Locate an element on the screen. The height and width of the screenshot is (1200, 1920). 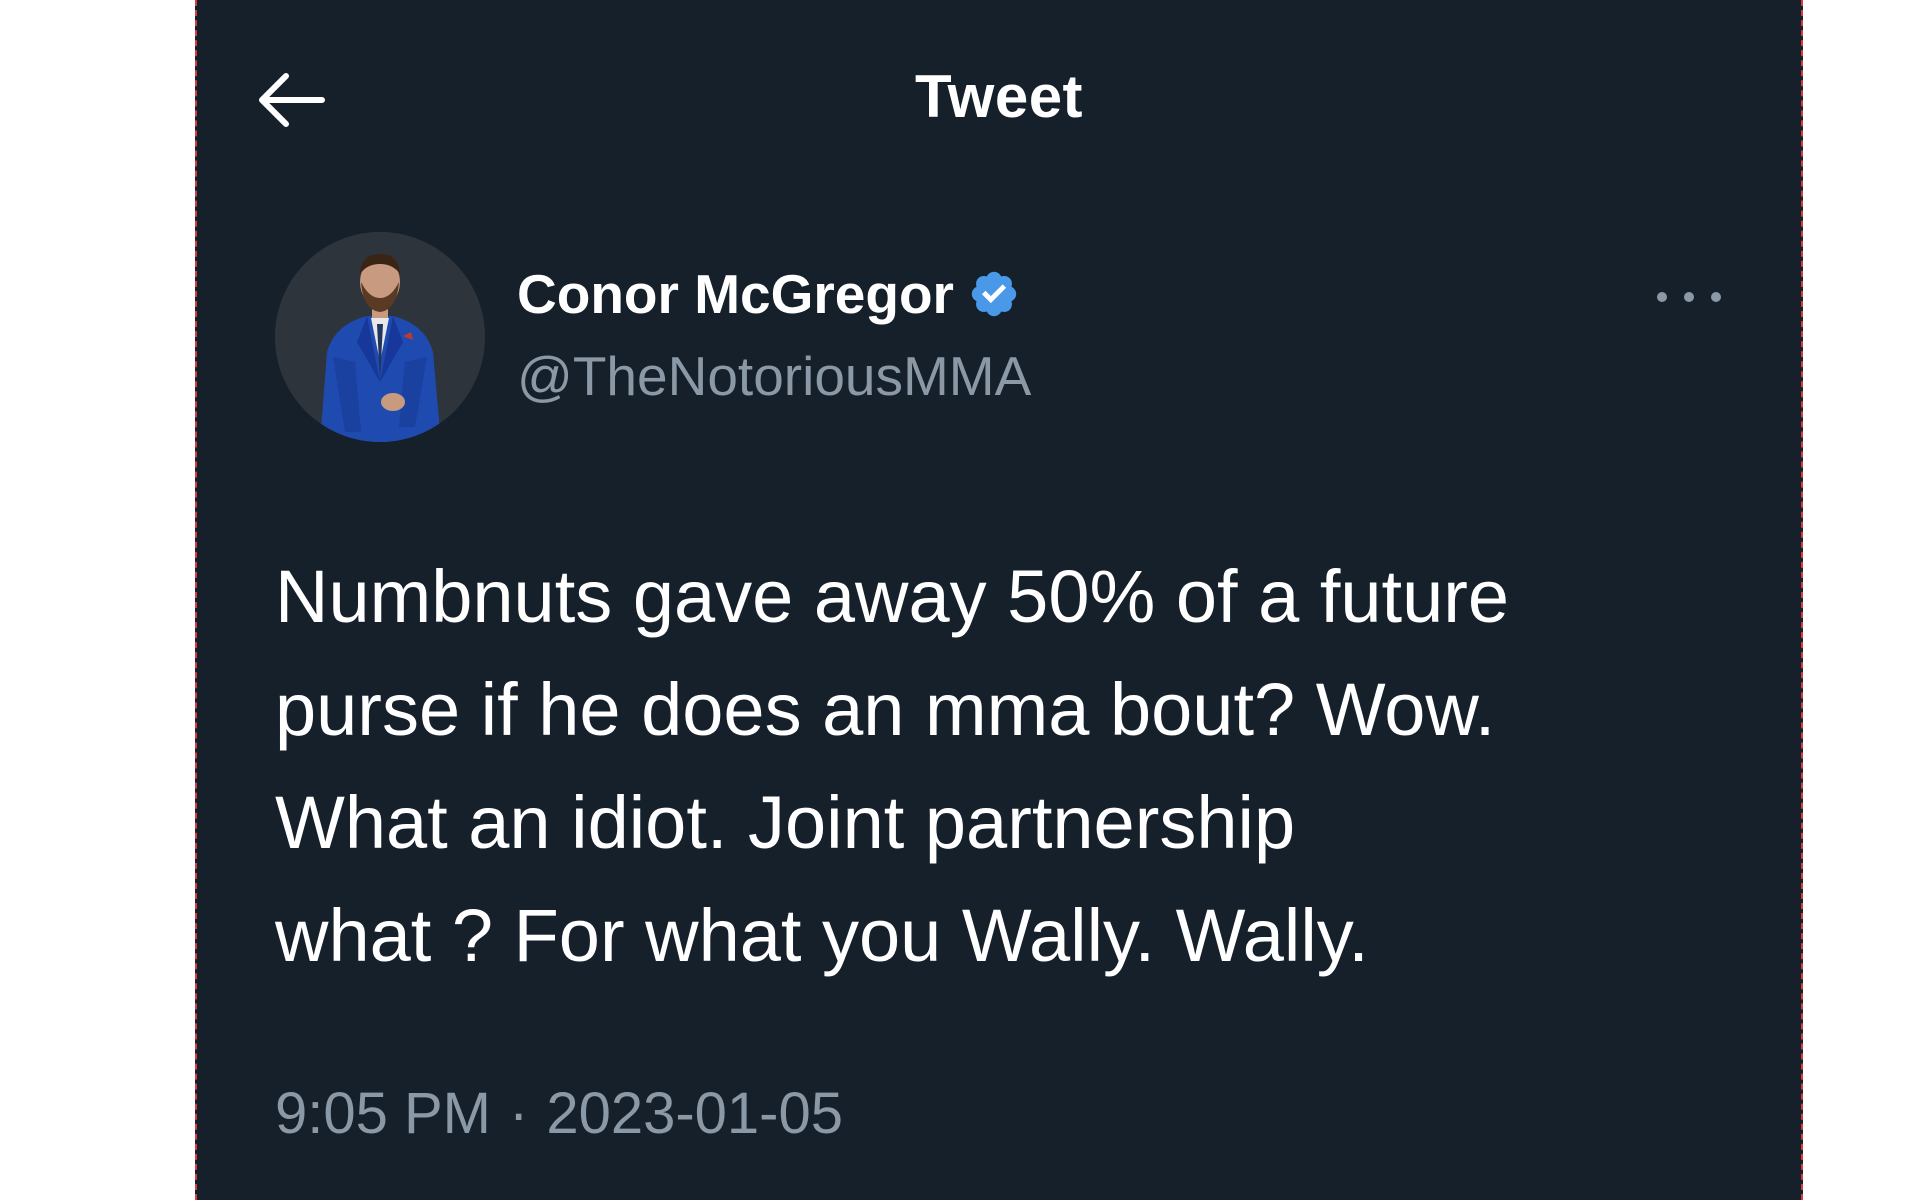
verified-badge-icon is located at coordinates (994, 294).